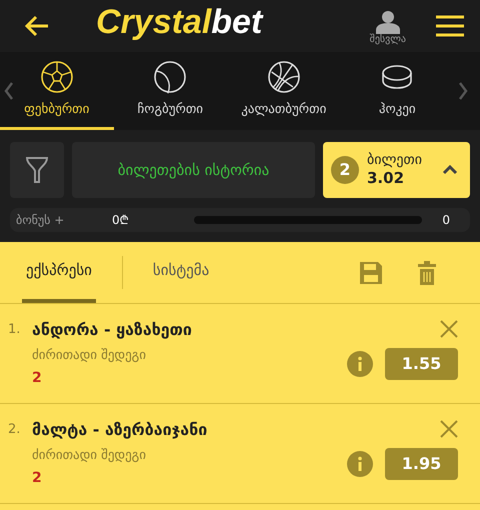  Describe the element at coordinates (57, 77) in the screenshot. I see `soccer-ball-icon` at that location.